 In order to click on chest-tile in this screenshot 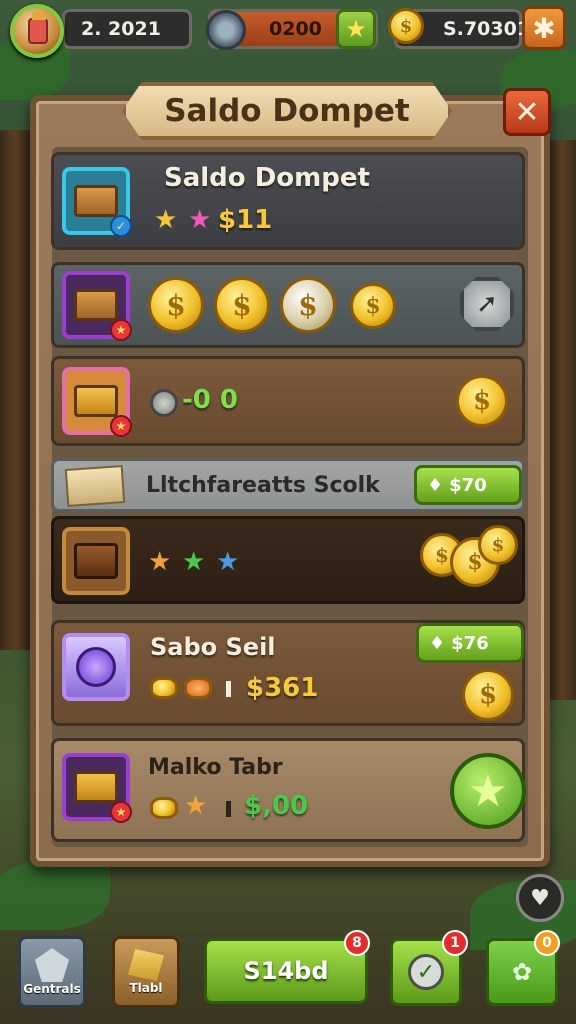, I will do `click(96, 561)`.